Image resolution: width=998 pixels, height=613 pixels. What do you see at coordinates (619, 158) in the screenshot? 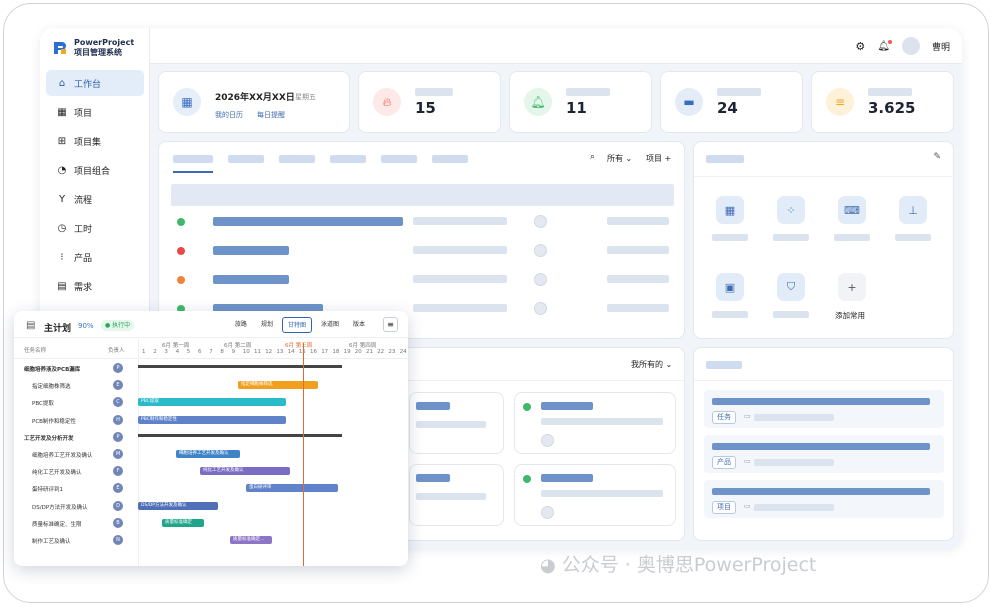
I see `filter-dropdown: 所有 ⌄` at bounding box center [619, 158].